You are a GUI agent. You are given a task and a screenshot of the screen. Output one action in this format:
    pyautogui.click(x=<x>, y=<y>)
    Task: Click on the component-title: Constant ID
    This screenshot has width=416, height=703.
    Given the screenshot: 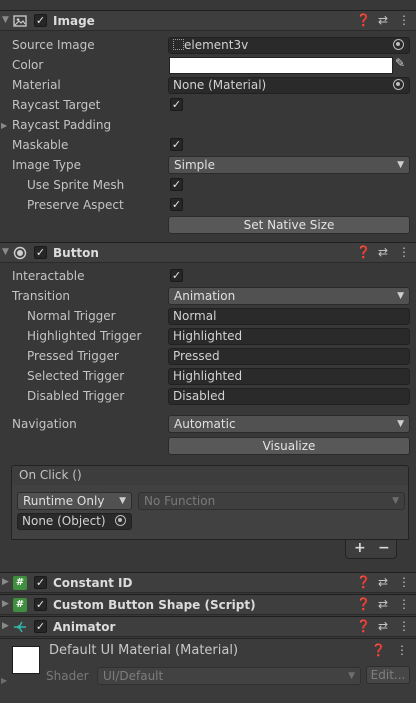 What is the action you would take?
    pyautogui.click(x=93, y=583)
    